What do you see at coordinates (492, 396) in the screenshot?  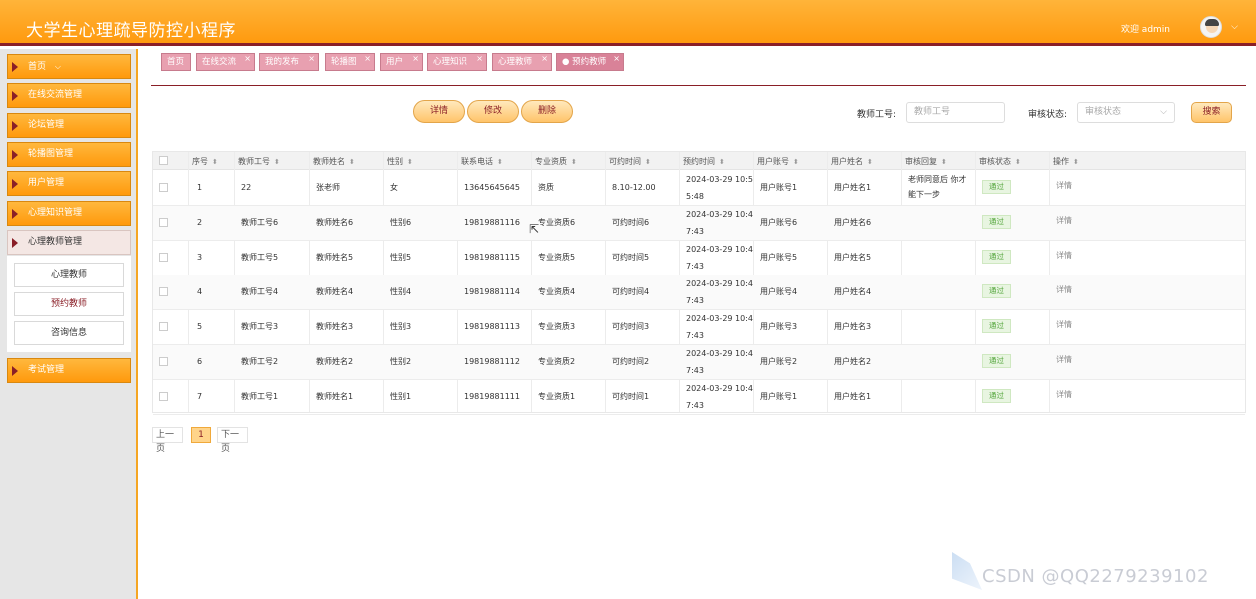 I see `cell-phone: 19819881111` at bounding box center [492, 396].